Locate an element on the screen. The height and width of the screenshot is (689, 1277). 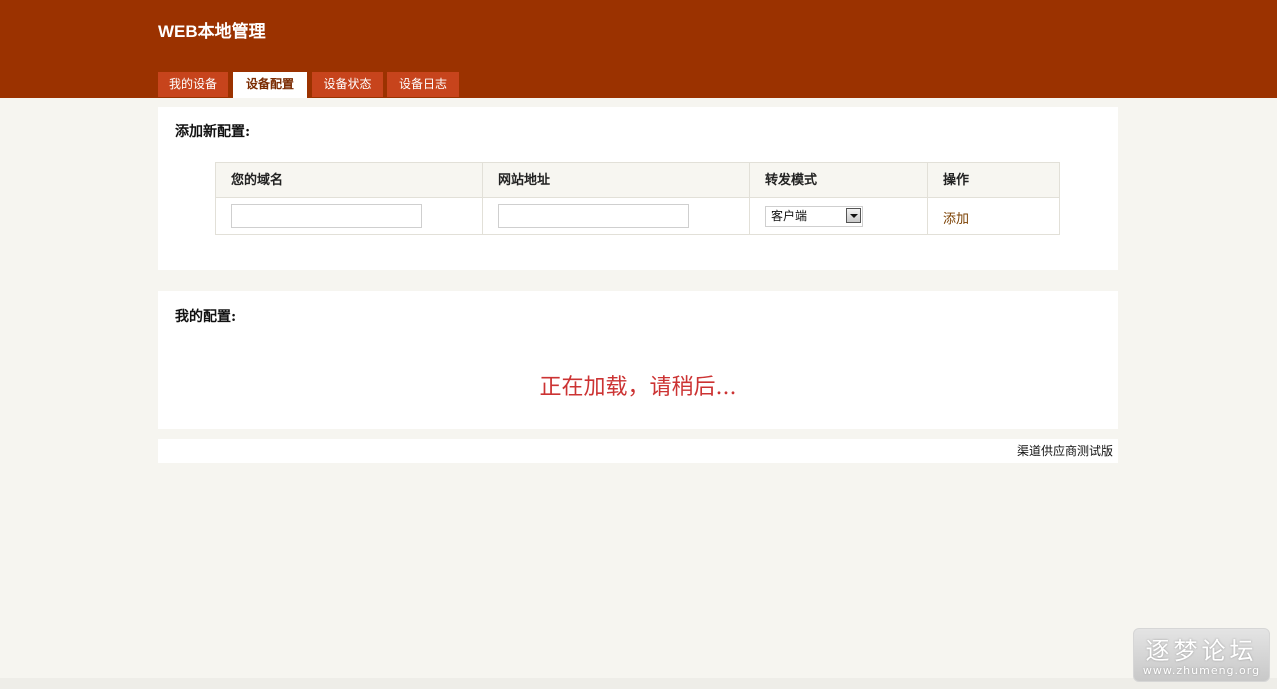
column-header-url: 网站地址 is located at coordinates (616, 180).